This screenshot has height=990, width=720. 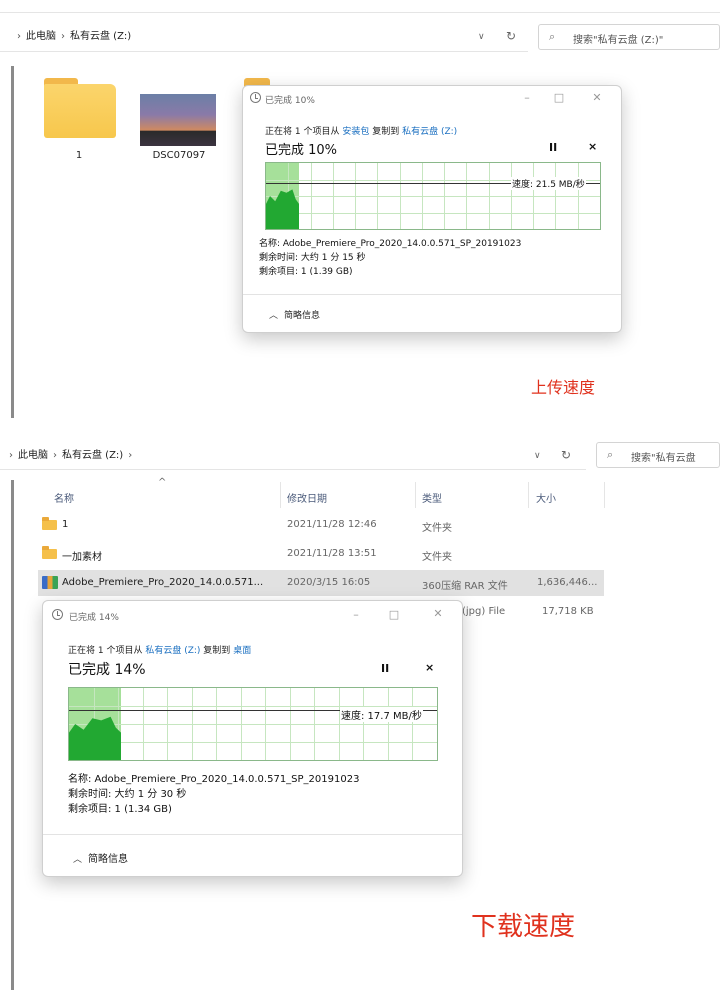 I want to click on upload-annotation: 上传速度, so click(x=563, y=387).